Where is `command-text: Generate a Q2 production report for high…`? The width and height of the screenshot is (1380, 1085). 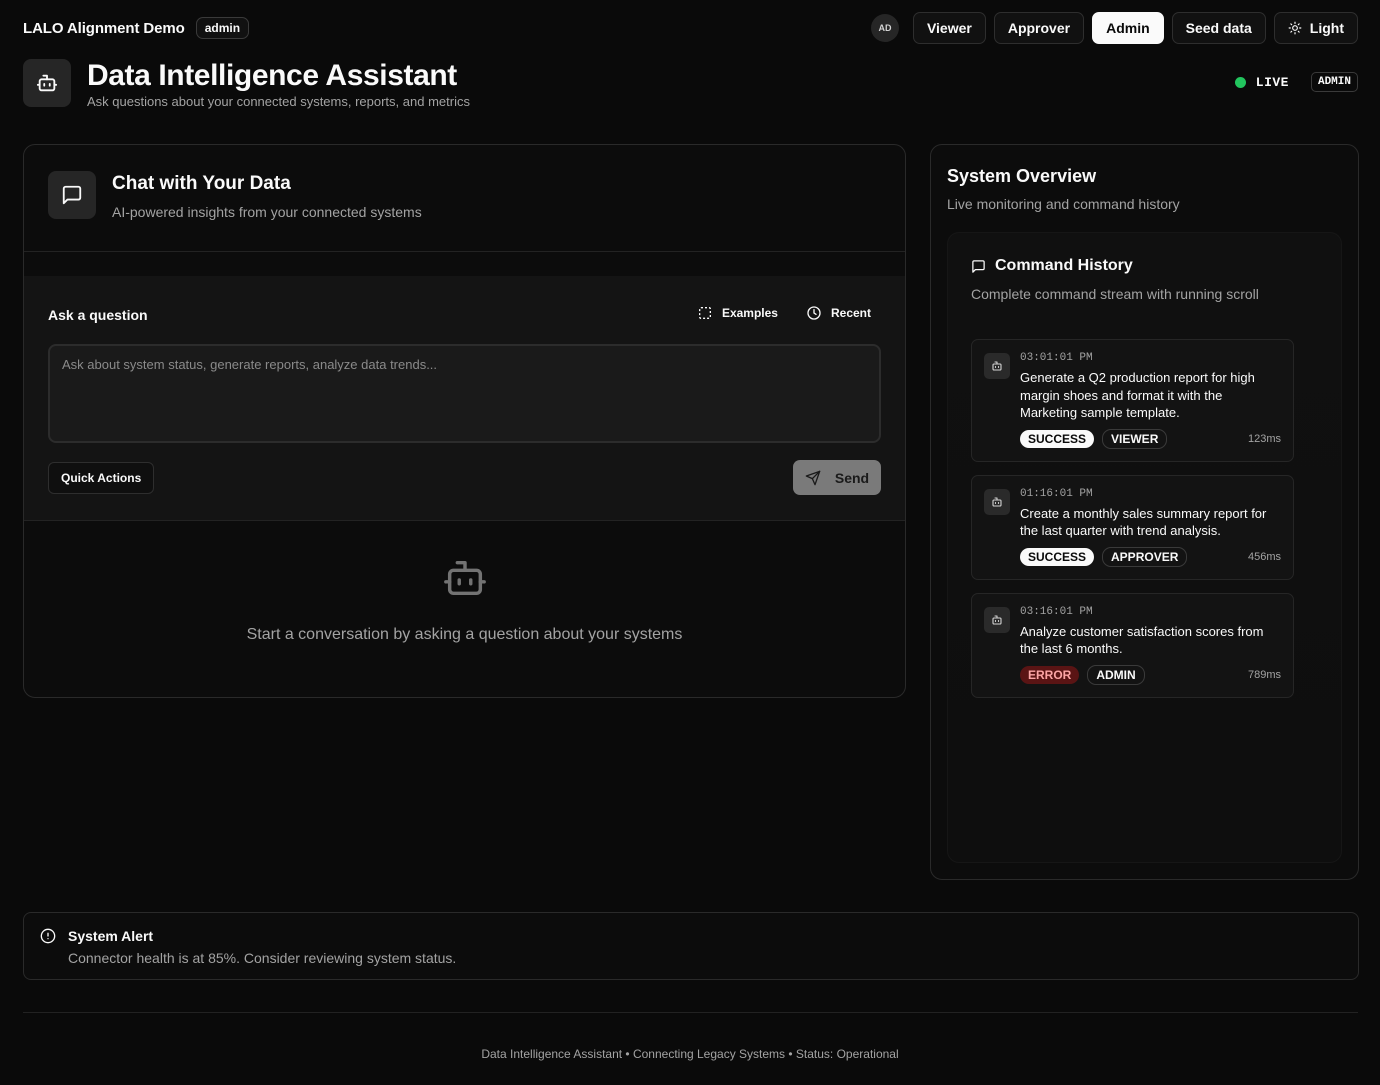 command-text: Generate a Q2 production report for high… is located at coordinates (1137, 395).